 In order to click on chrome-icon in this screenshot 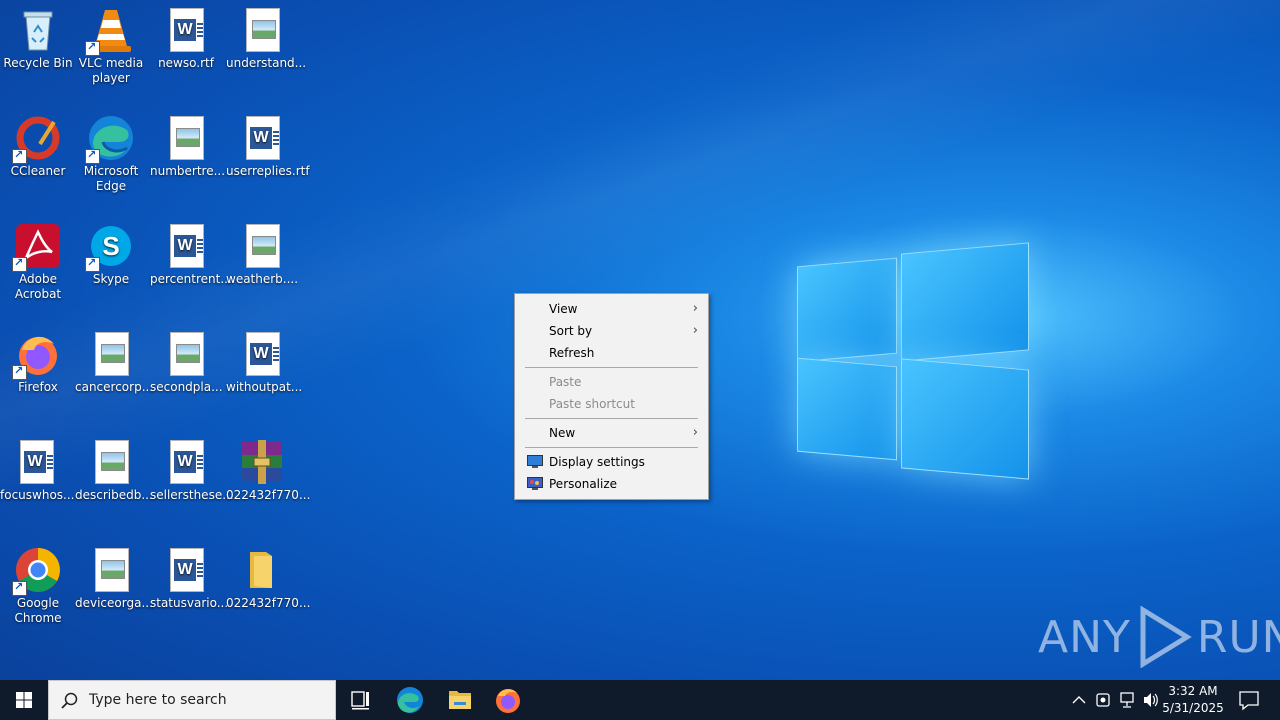, I will do `click(37, 571)`.